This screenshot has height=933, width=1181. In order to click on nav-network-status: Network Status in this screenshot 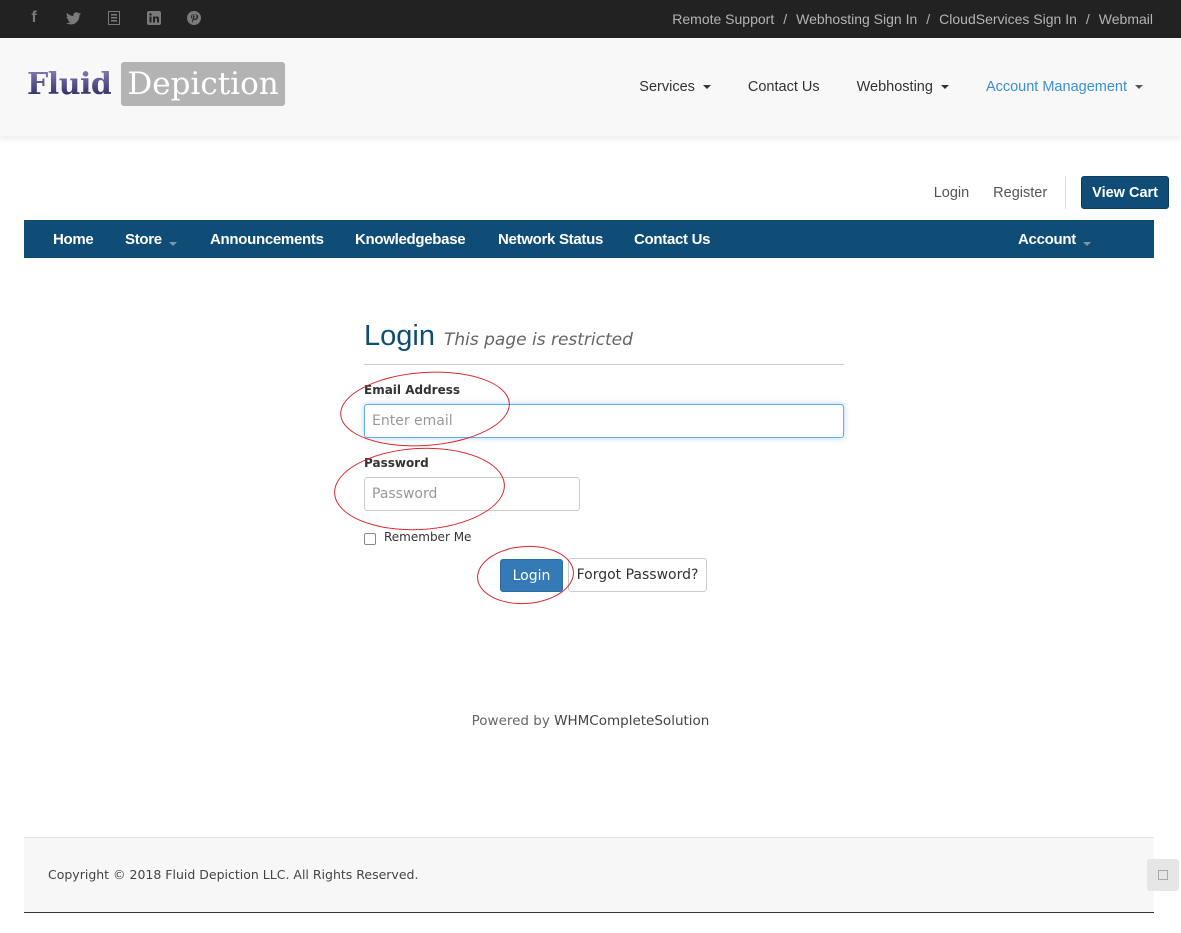, I will do `click(550, 239)`.